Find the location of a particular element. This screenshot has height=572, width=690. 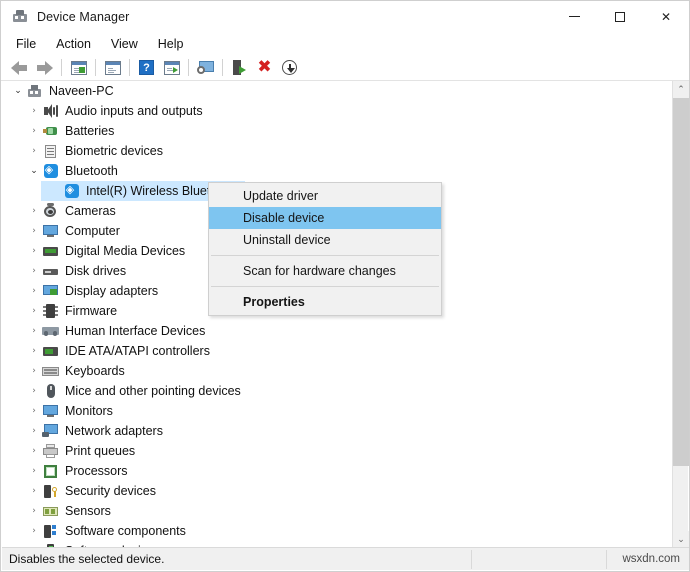

scan-hardware-changes-button is located at coordinates (205, 67).